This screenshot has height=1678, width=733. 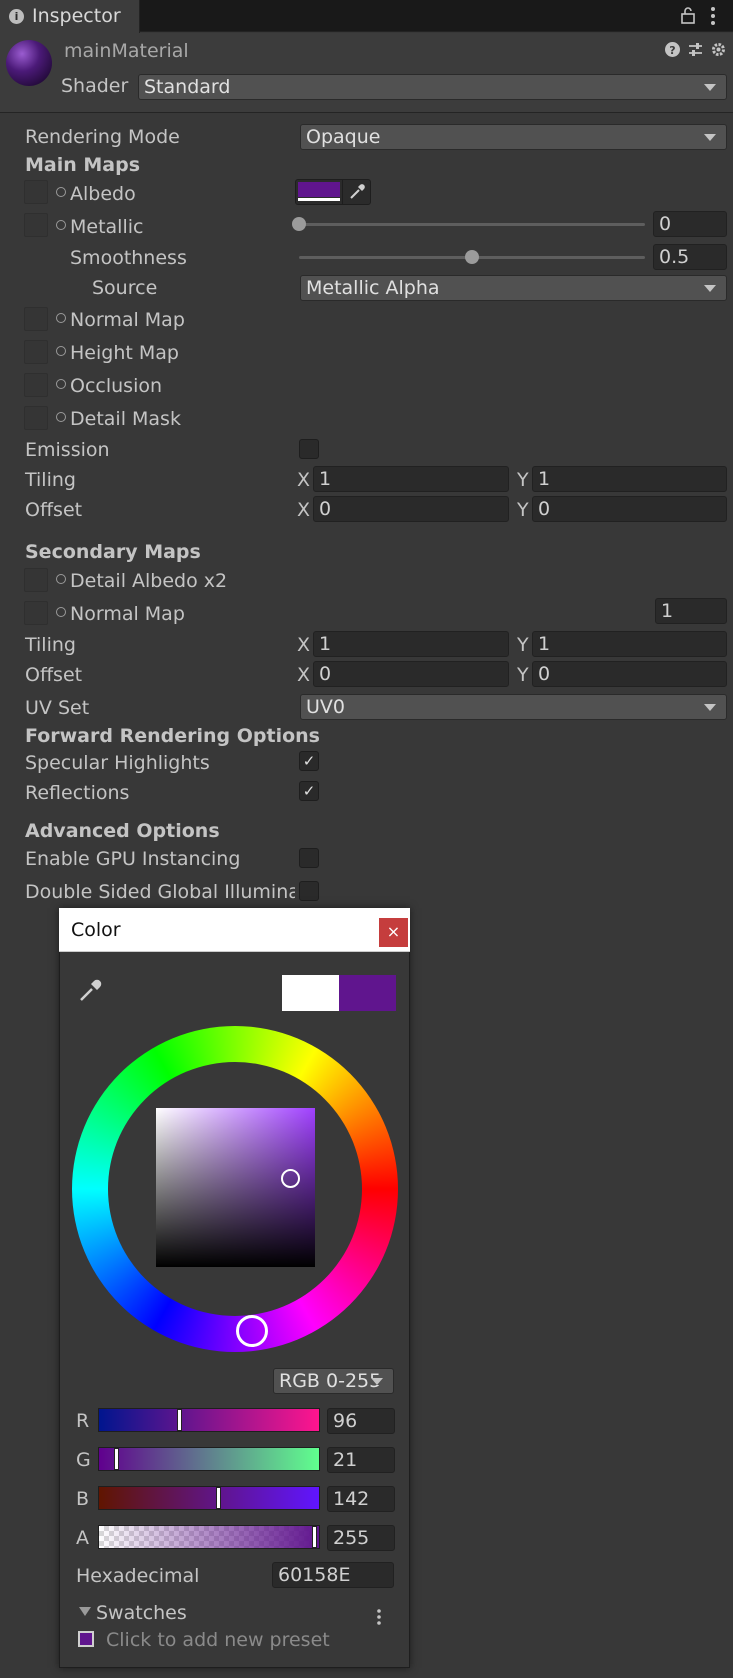 I want to click on add-preset-hint: Click to add new preset, so click(x=218, y=1640).